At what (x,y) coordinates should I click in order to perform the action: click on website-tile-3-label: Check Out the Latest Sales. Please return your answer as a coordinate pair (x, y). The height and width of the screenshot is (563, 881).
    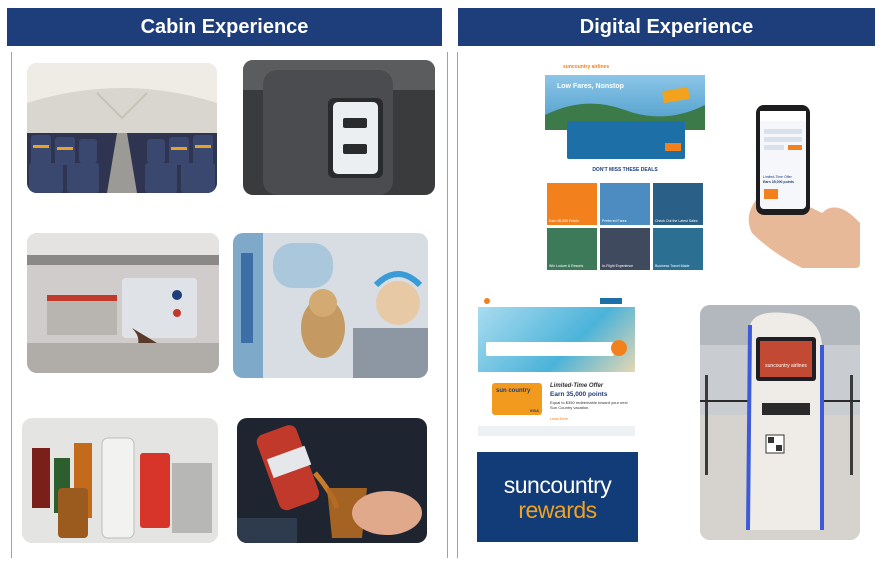
    Looking at the image, I should click on (676, 221).